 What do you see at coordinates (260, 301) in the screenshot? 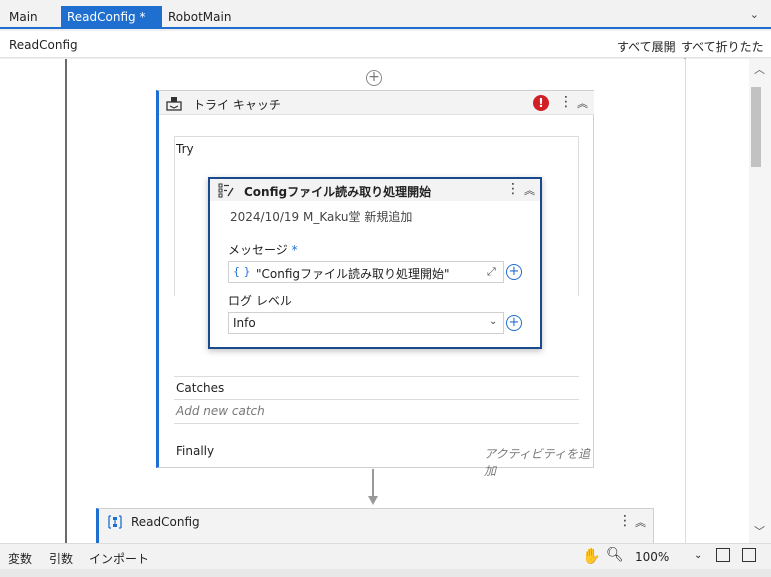
I see `log-level-label: ログ レベル` at bounding box center [260, 301].